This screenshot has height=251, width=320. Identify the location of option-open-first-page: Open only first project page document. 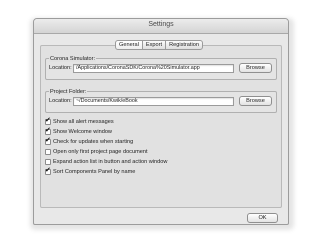
(96, 152).